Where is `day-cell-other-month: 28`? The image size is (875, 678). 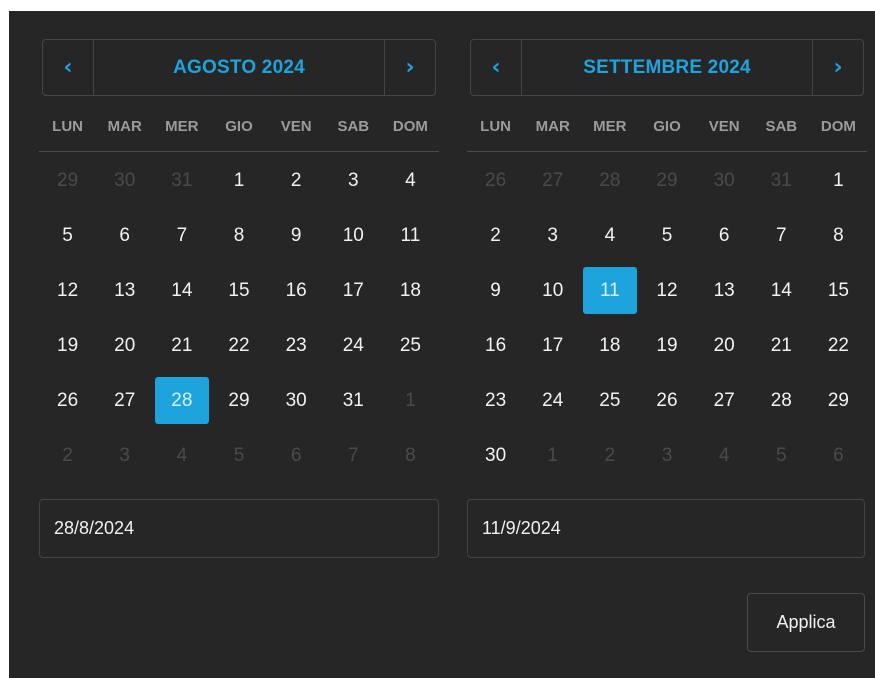
day-cell-other-month: 28 is located at coordinates (609, 180).